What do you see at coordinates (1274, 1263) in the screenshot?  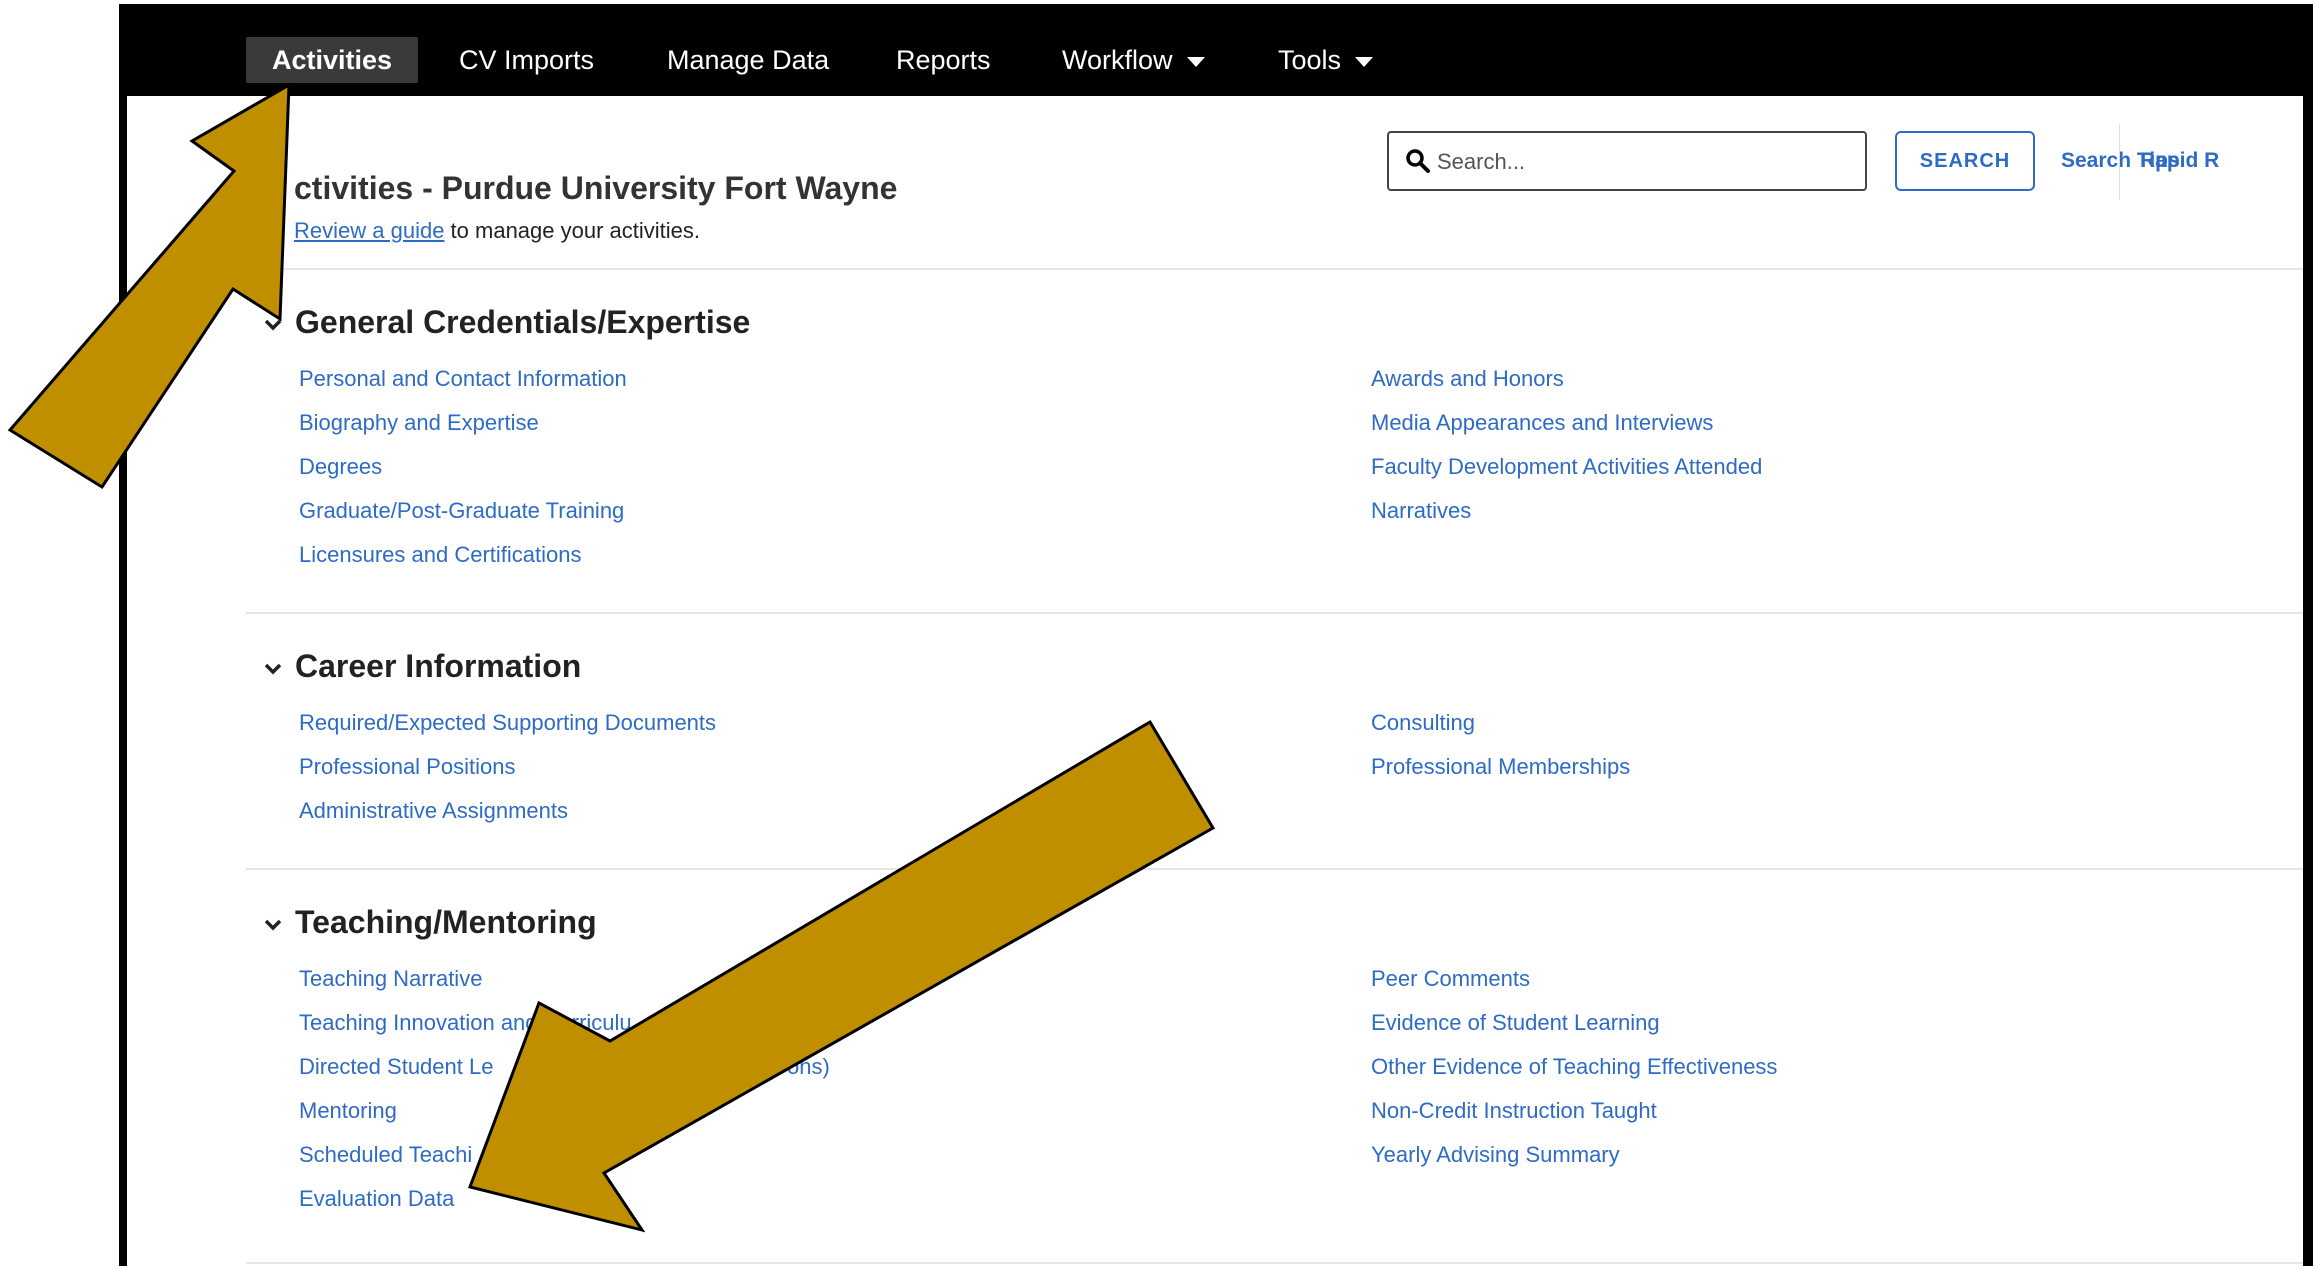 I see `divider` at bounding box center [1274, 1263].